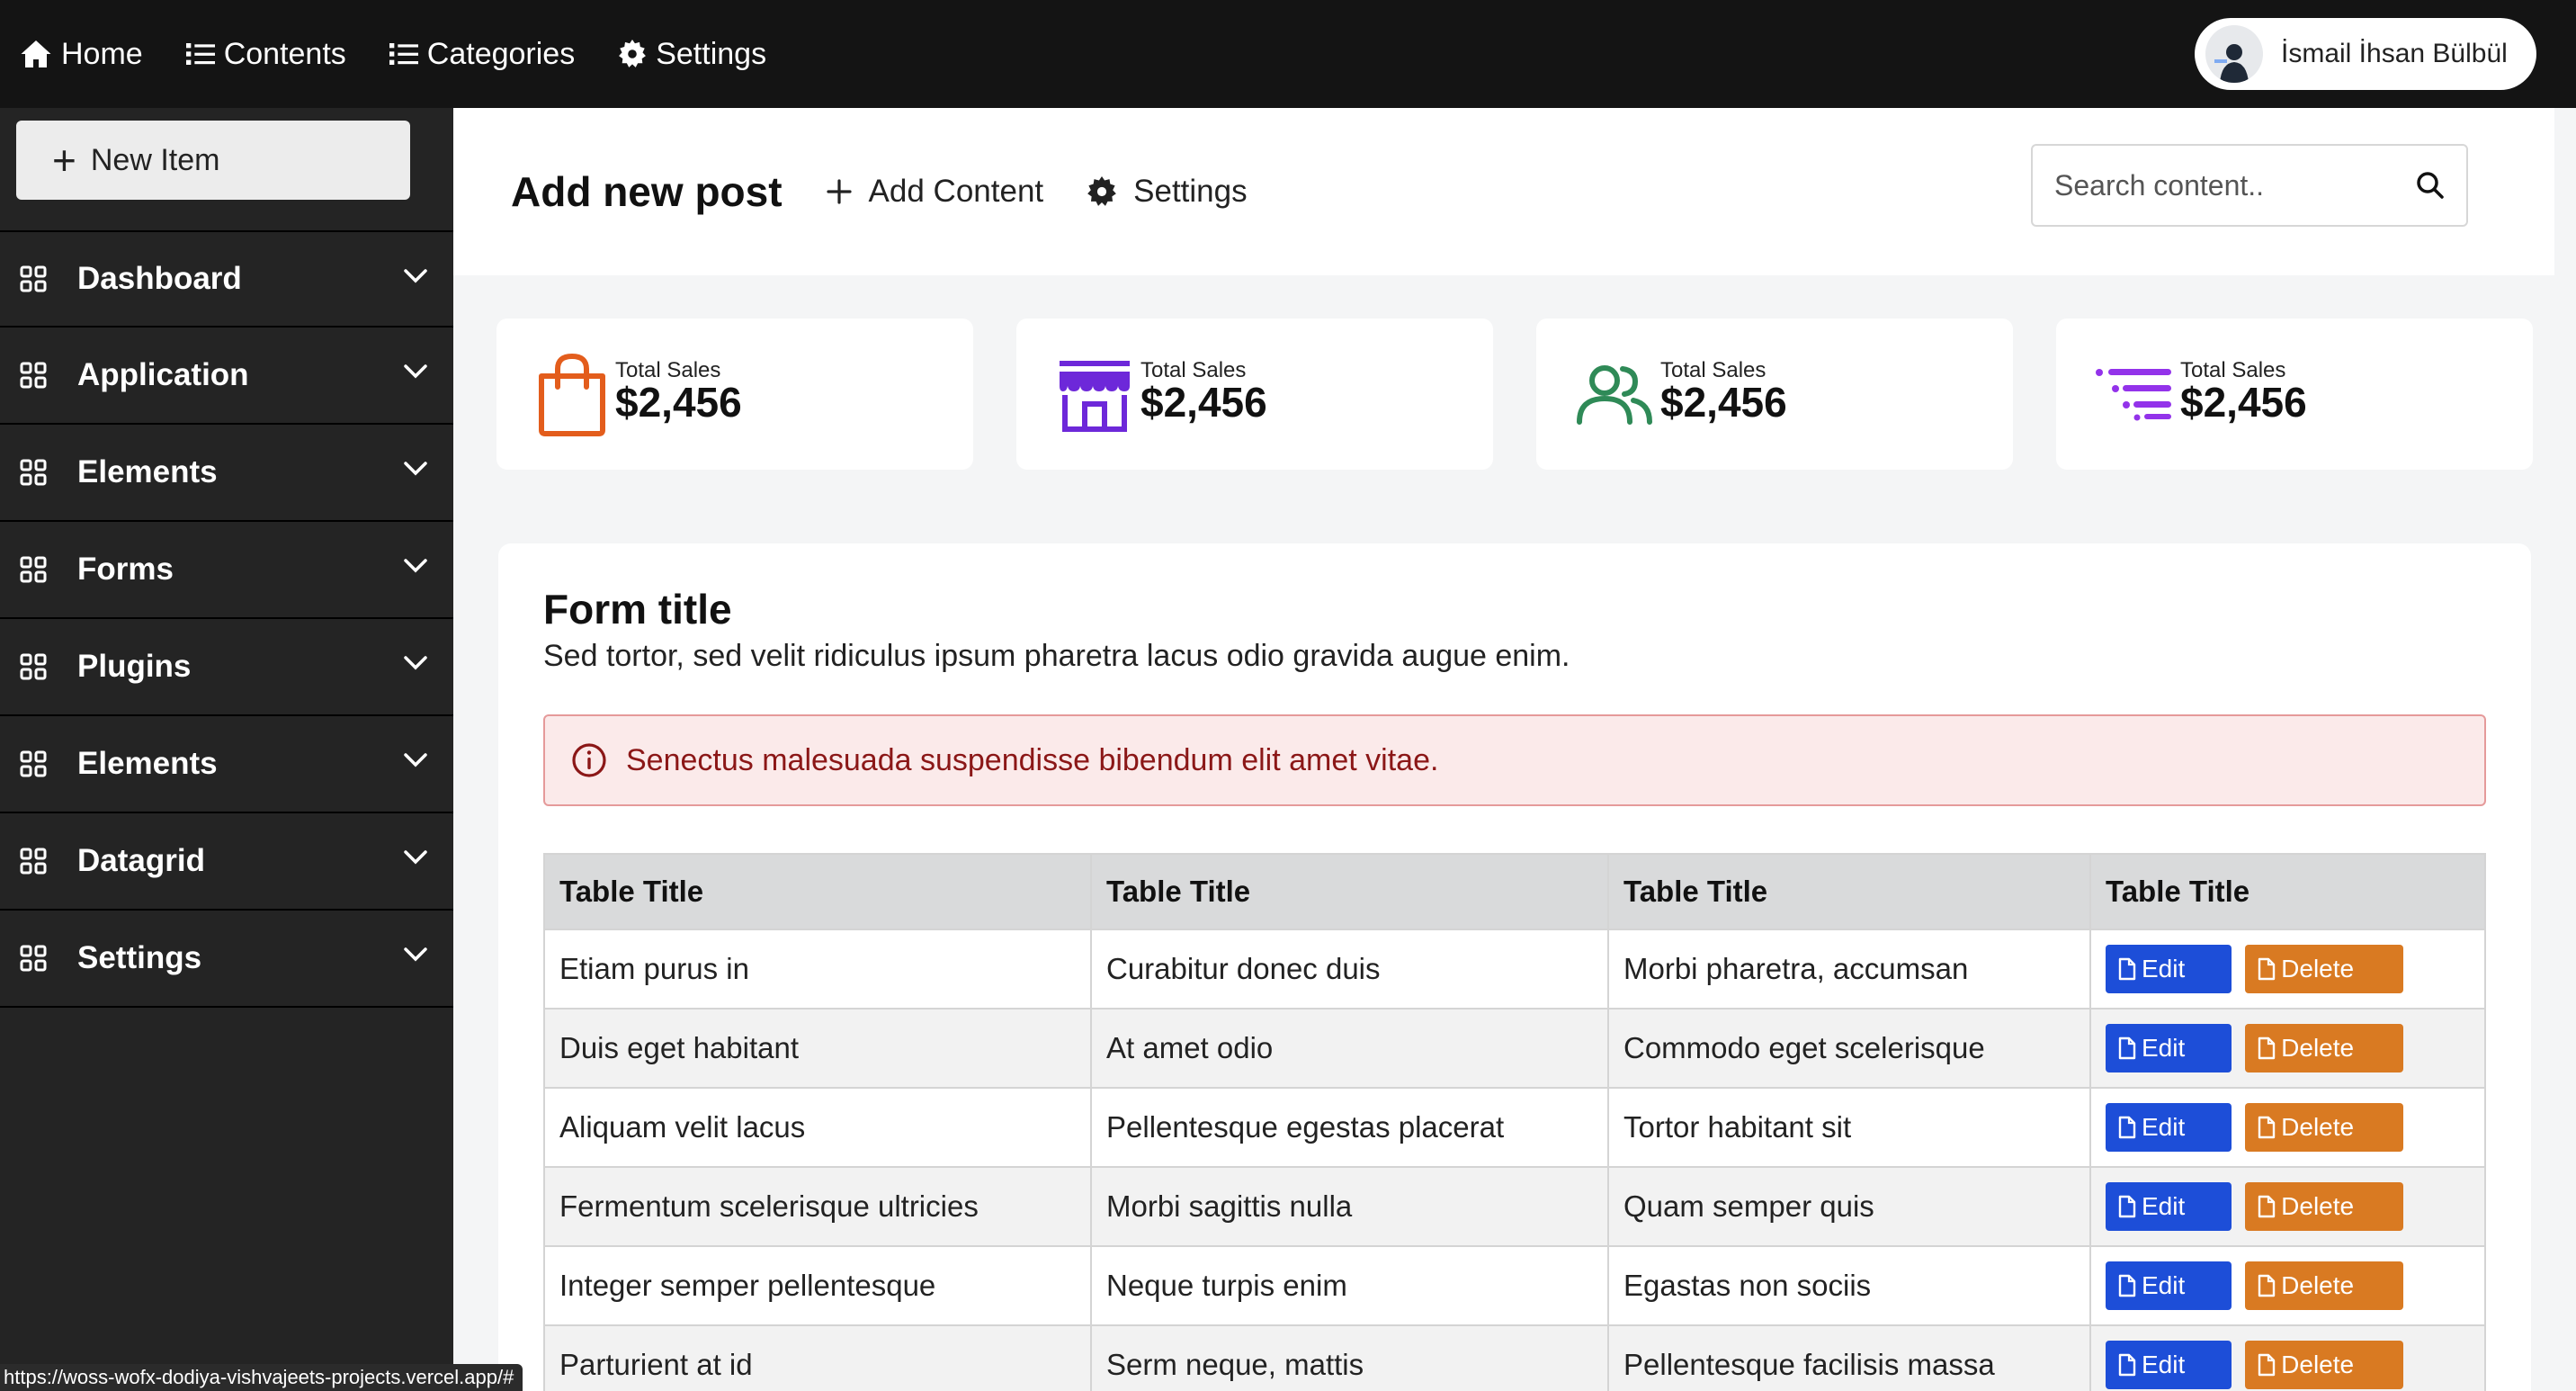 The image size is (2576, 1391). What do you see at coordinates (226, 474) in the screenshot?
I see `sidebar-item-elements: Elements` at bounding box center [226, 474].